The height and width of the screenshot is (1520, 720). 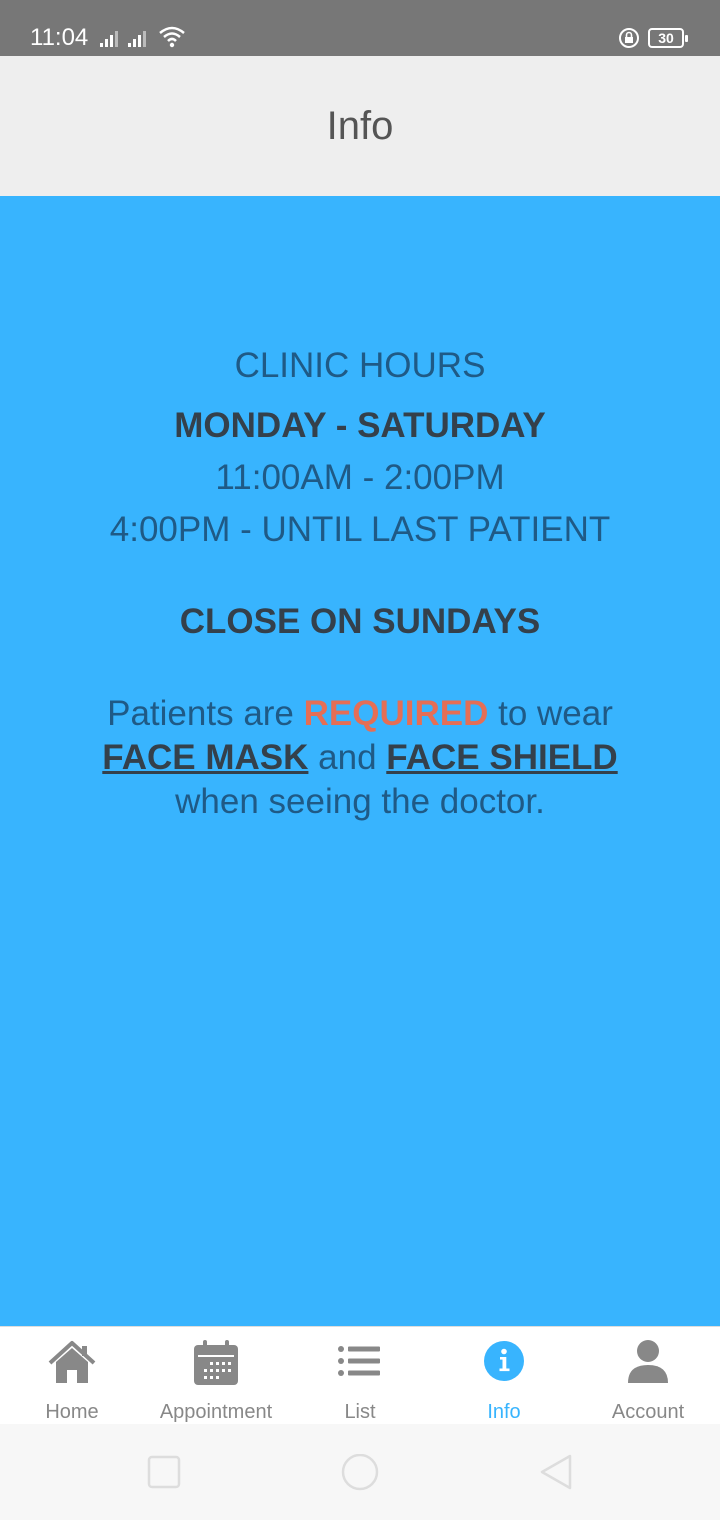 What do you see at coordinates (556, 1472) in the screenshot?
I see `back-icon` at bounding box center [556, 1472].